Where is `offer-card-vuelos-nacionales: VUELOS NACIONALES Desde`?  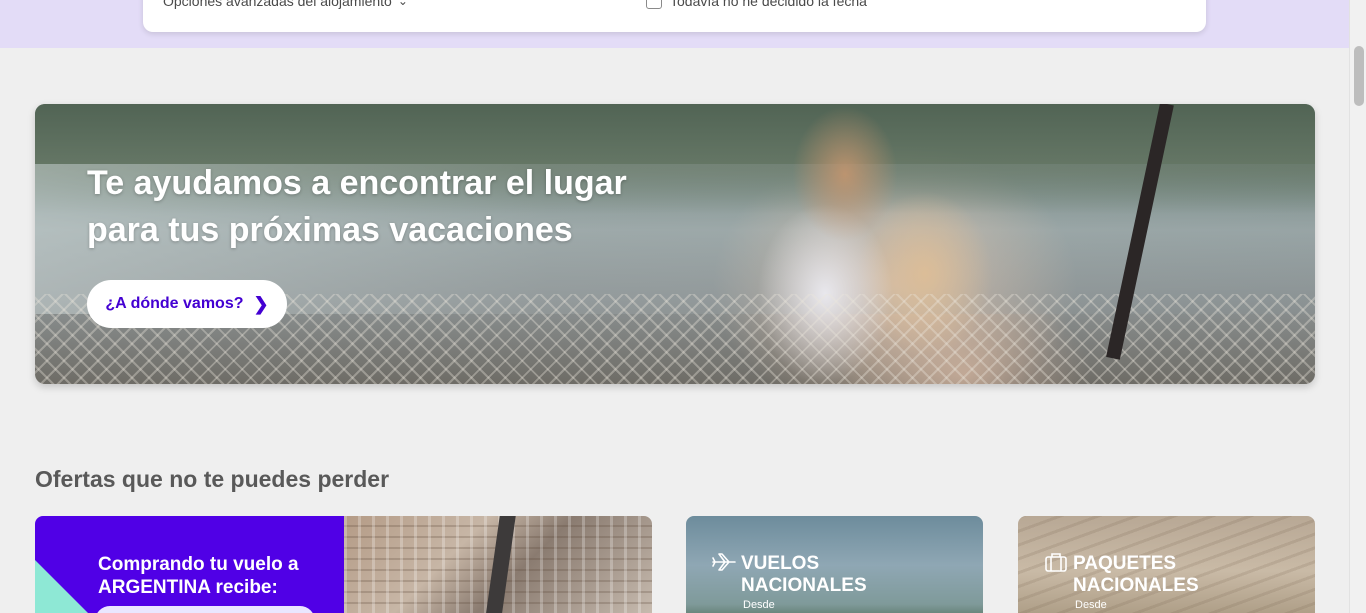
offer-card-vuelos-nacionales: VUELOS NACIONALES Desde is located at coordinates (834, 564).